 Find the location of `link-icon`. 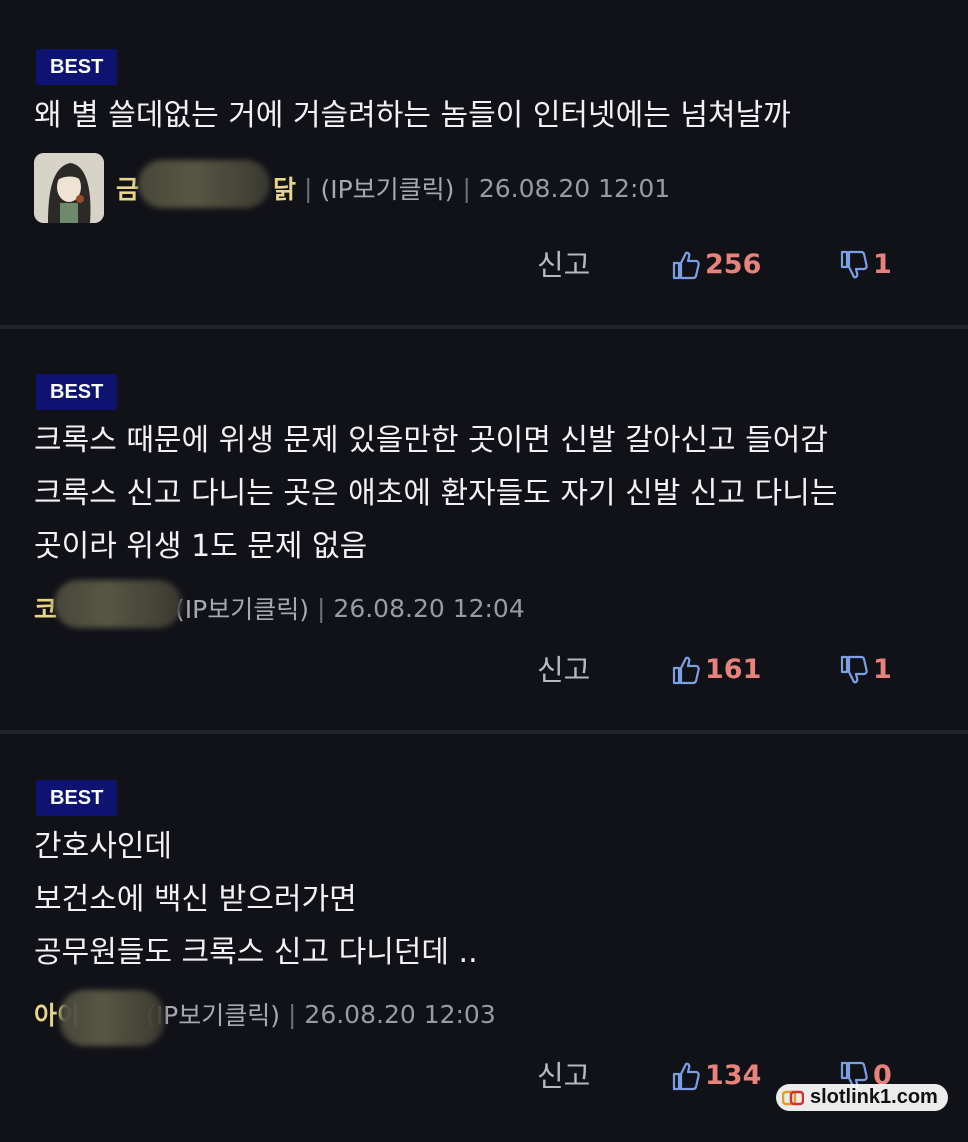

link-icon is located at coordinates (793, 1097).